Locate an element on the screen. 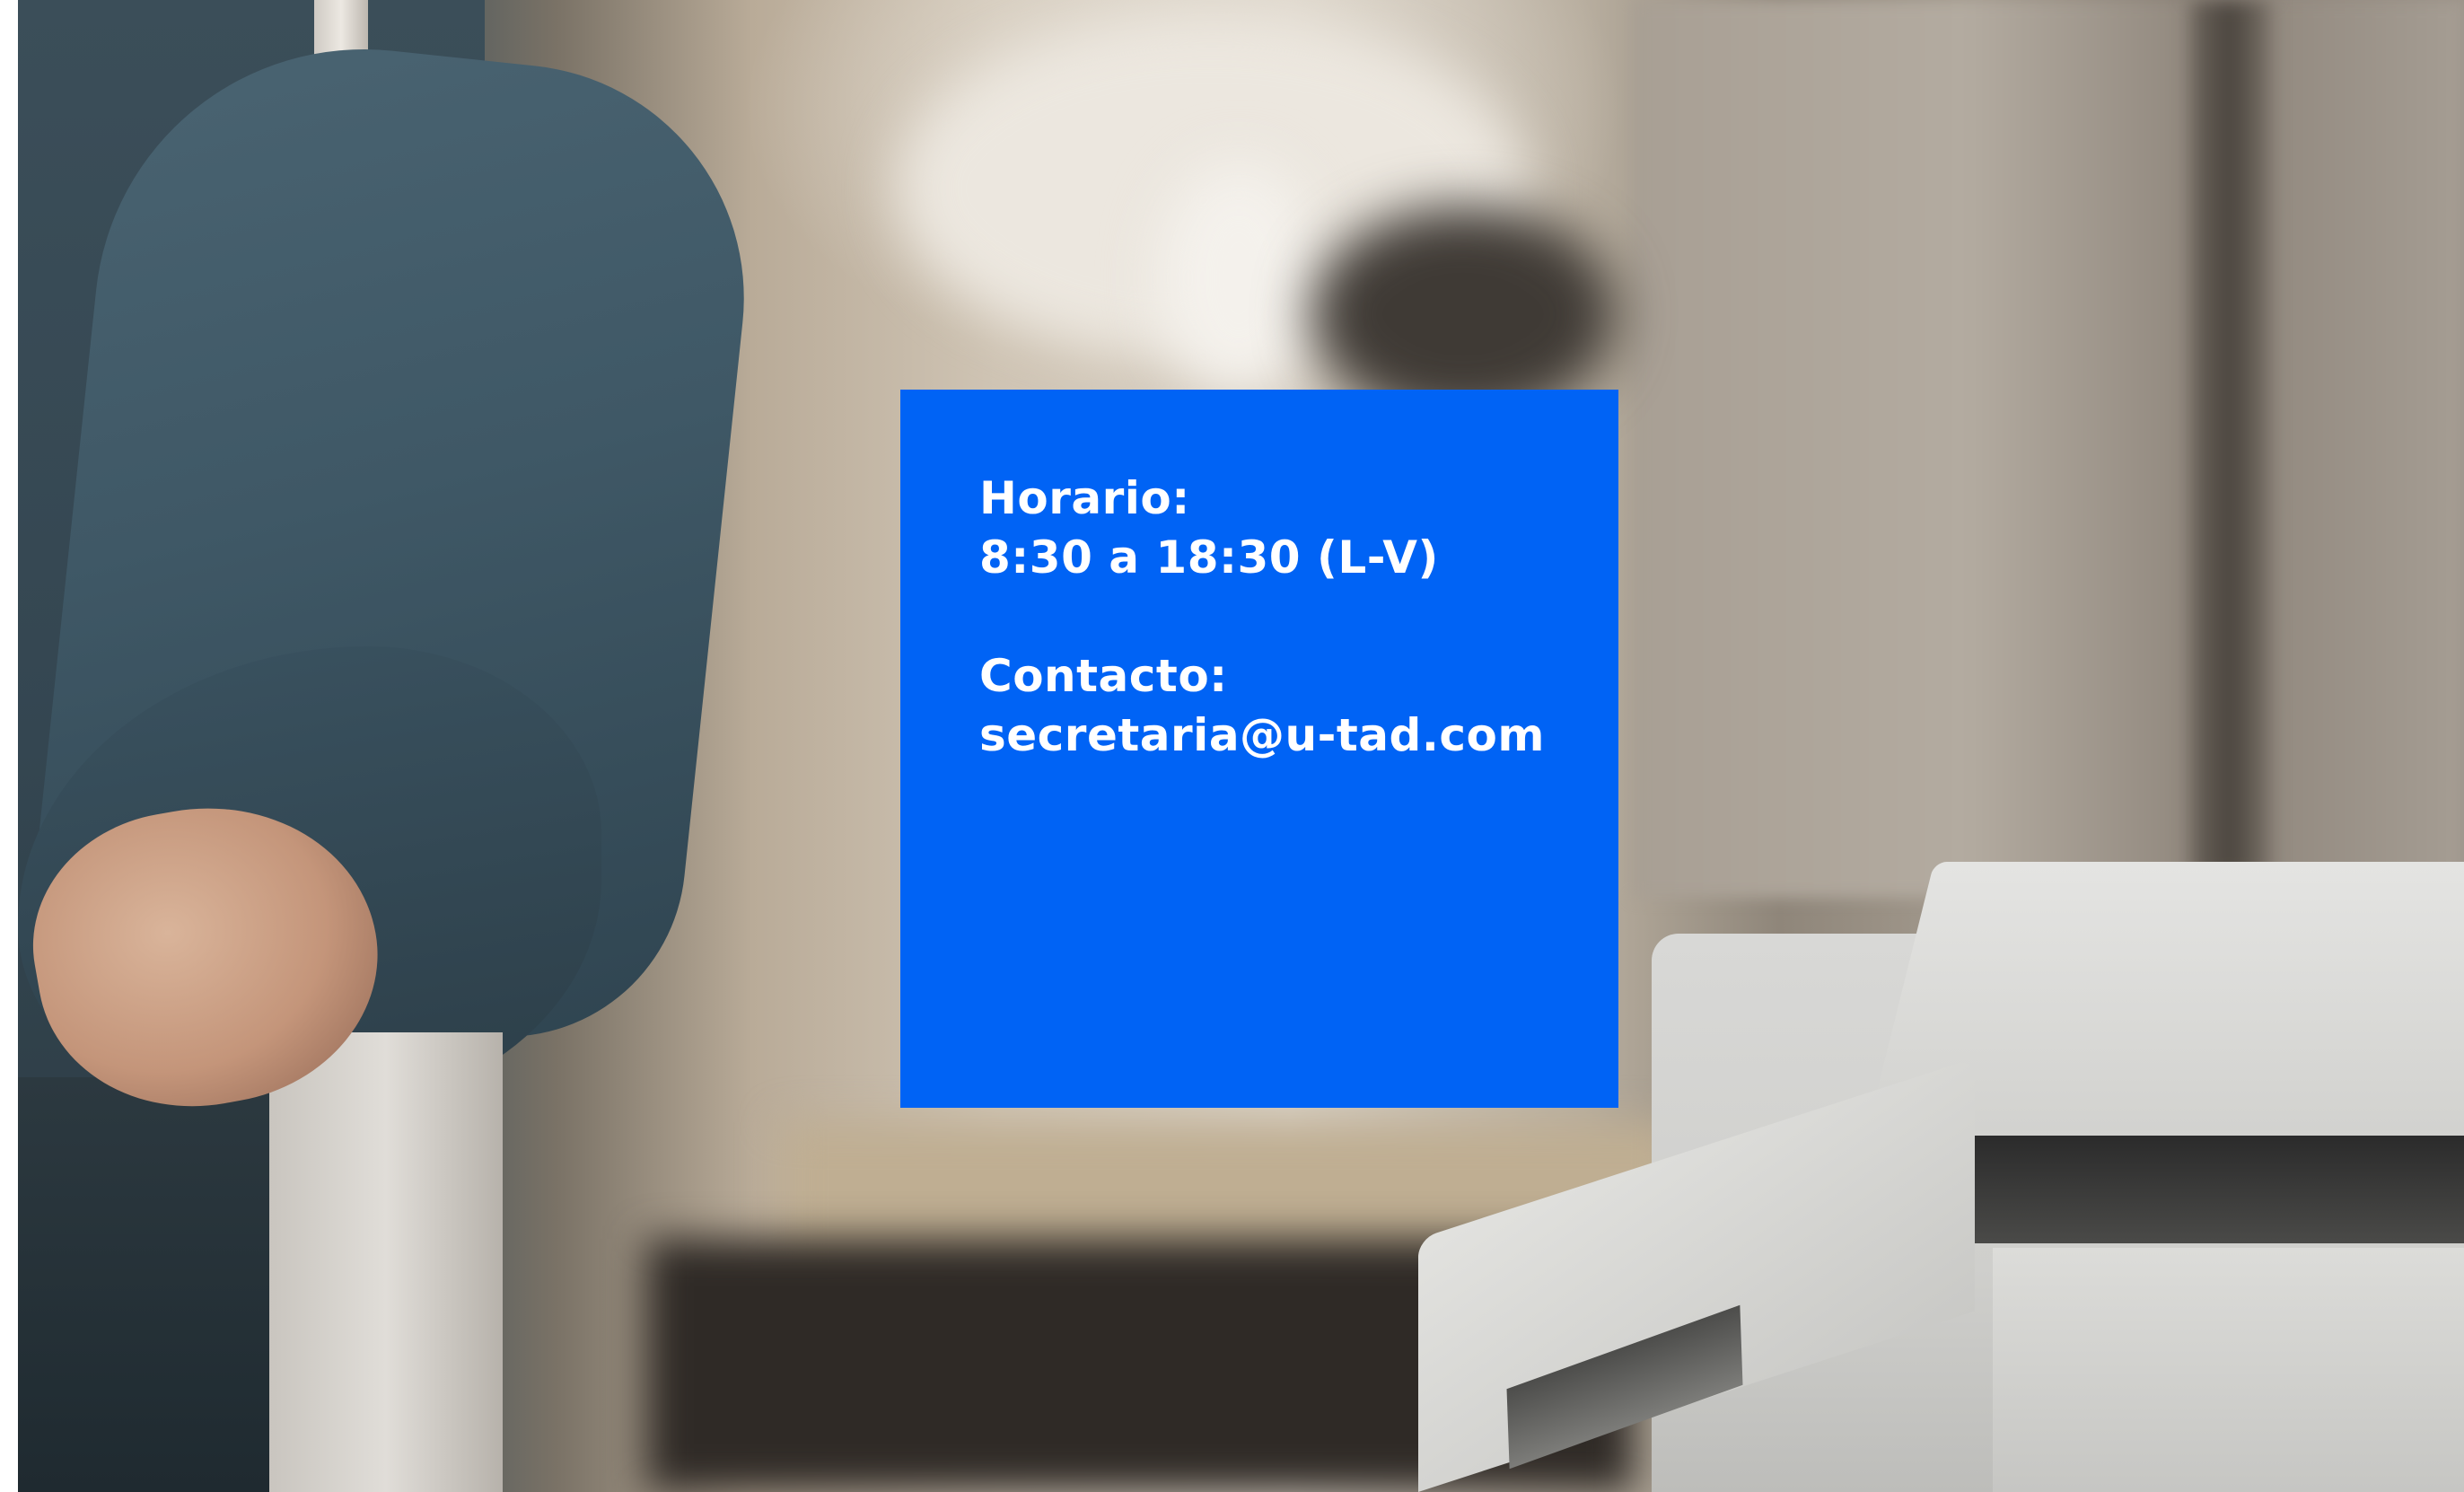 This screenshot has height=1492, width=2464. person-undershirt is located at coordinates (386, 1262).